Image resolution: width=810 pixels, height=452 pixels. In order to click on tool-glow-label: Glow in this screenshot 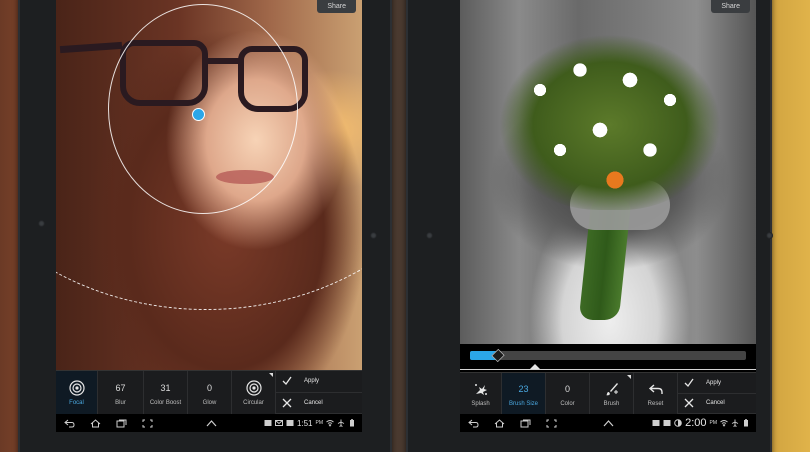, I will do `click(209, 402)`.